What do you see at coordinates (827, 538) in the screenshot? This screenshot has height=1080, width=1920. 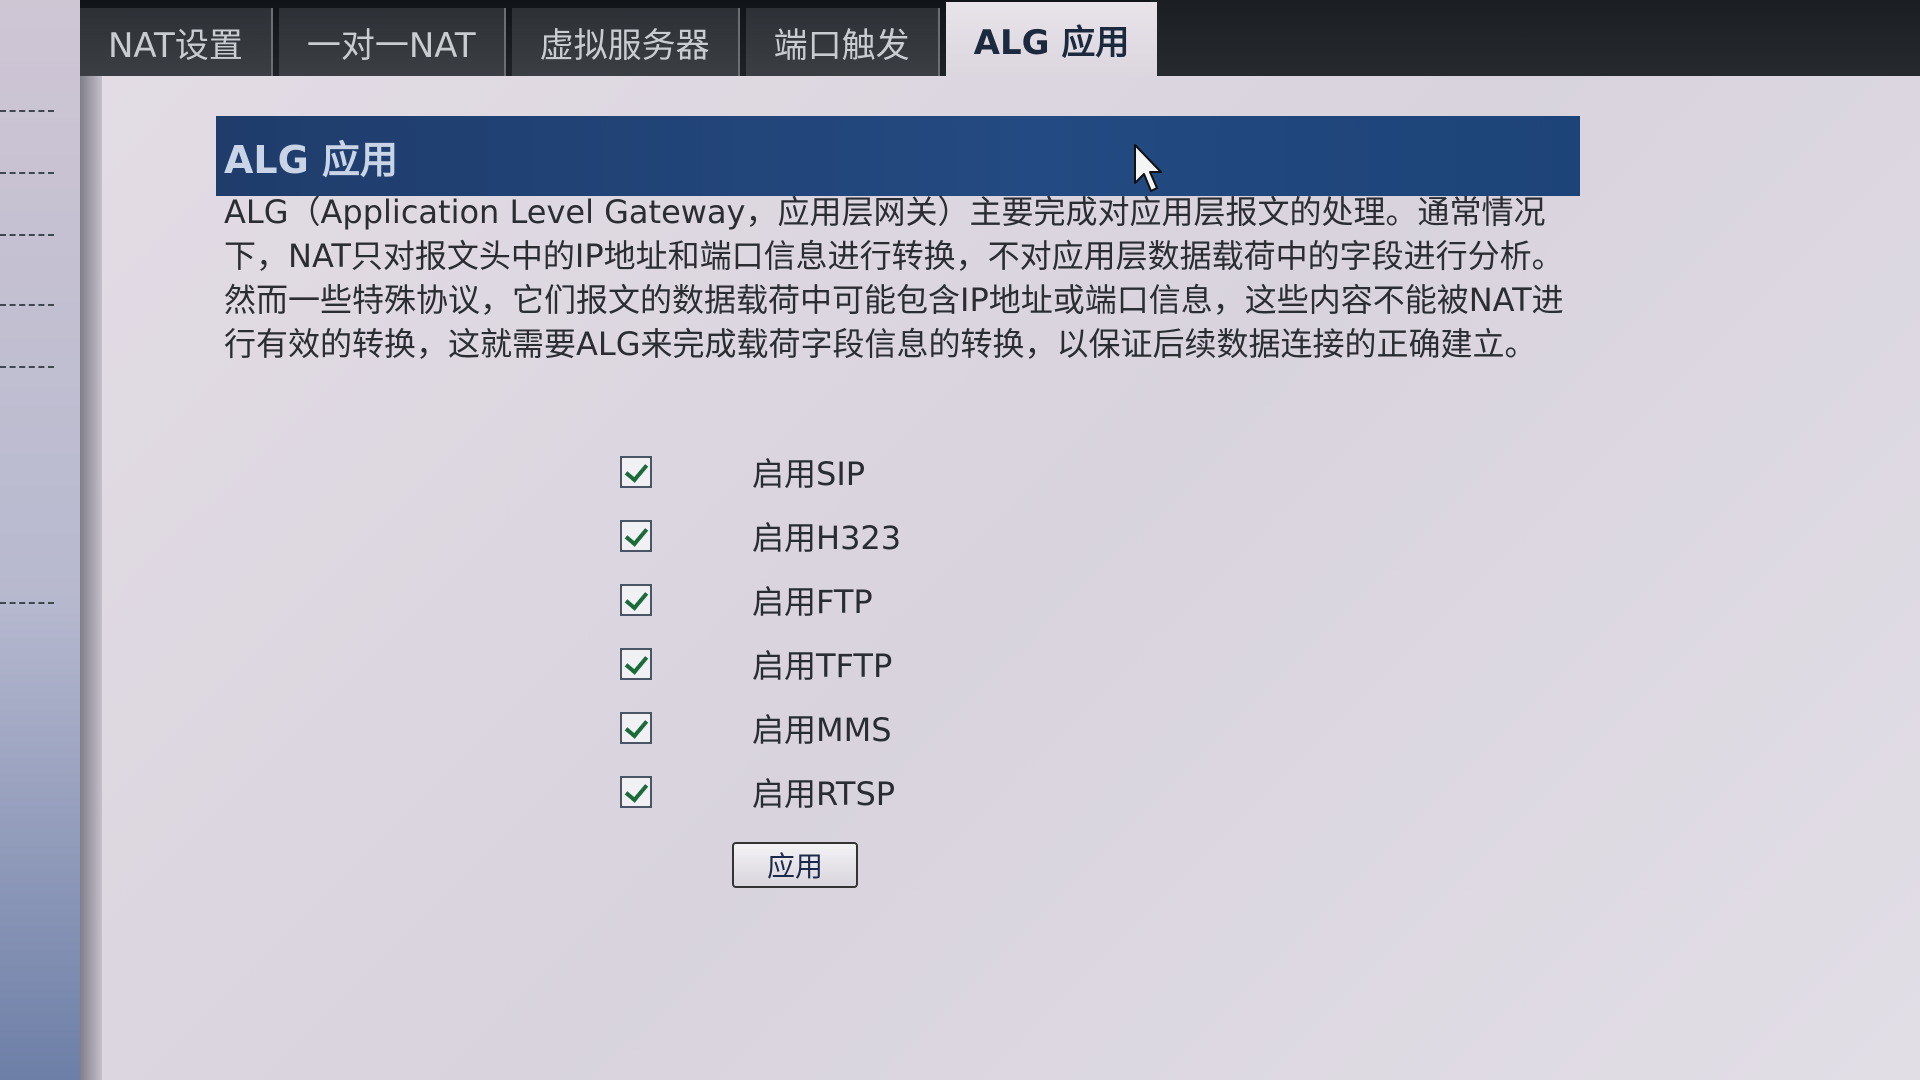 I see `h323-label: 启用H323` at bounding box center [827, 538].